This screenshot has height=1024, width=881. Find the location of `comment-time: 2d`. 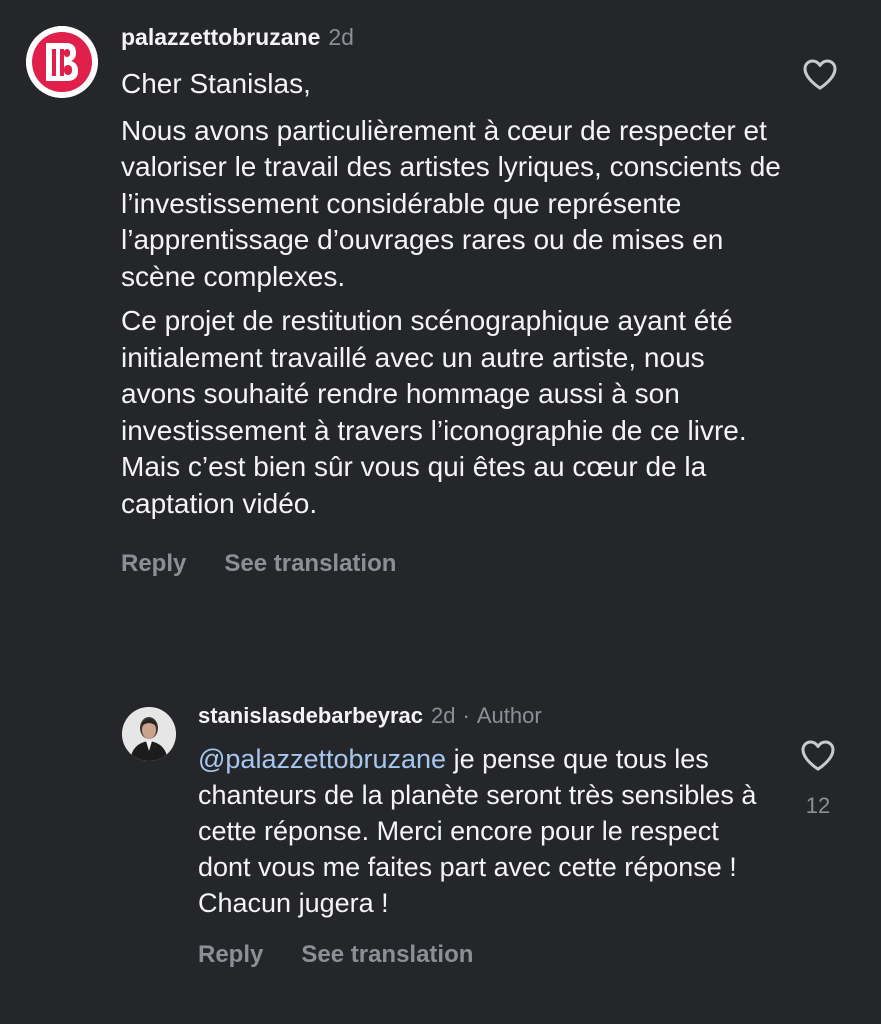

comment-time: 2d is located at coordinates (341, 37).